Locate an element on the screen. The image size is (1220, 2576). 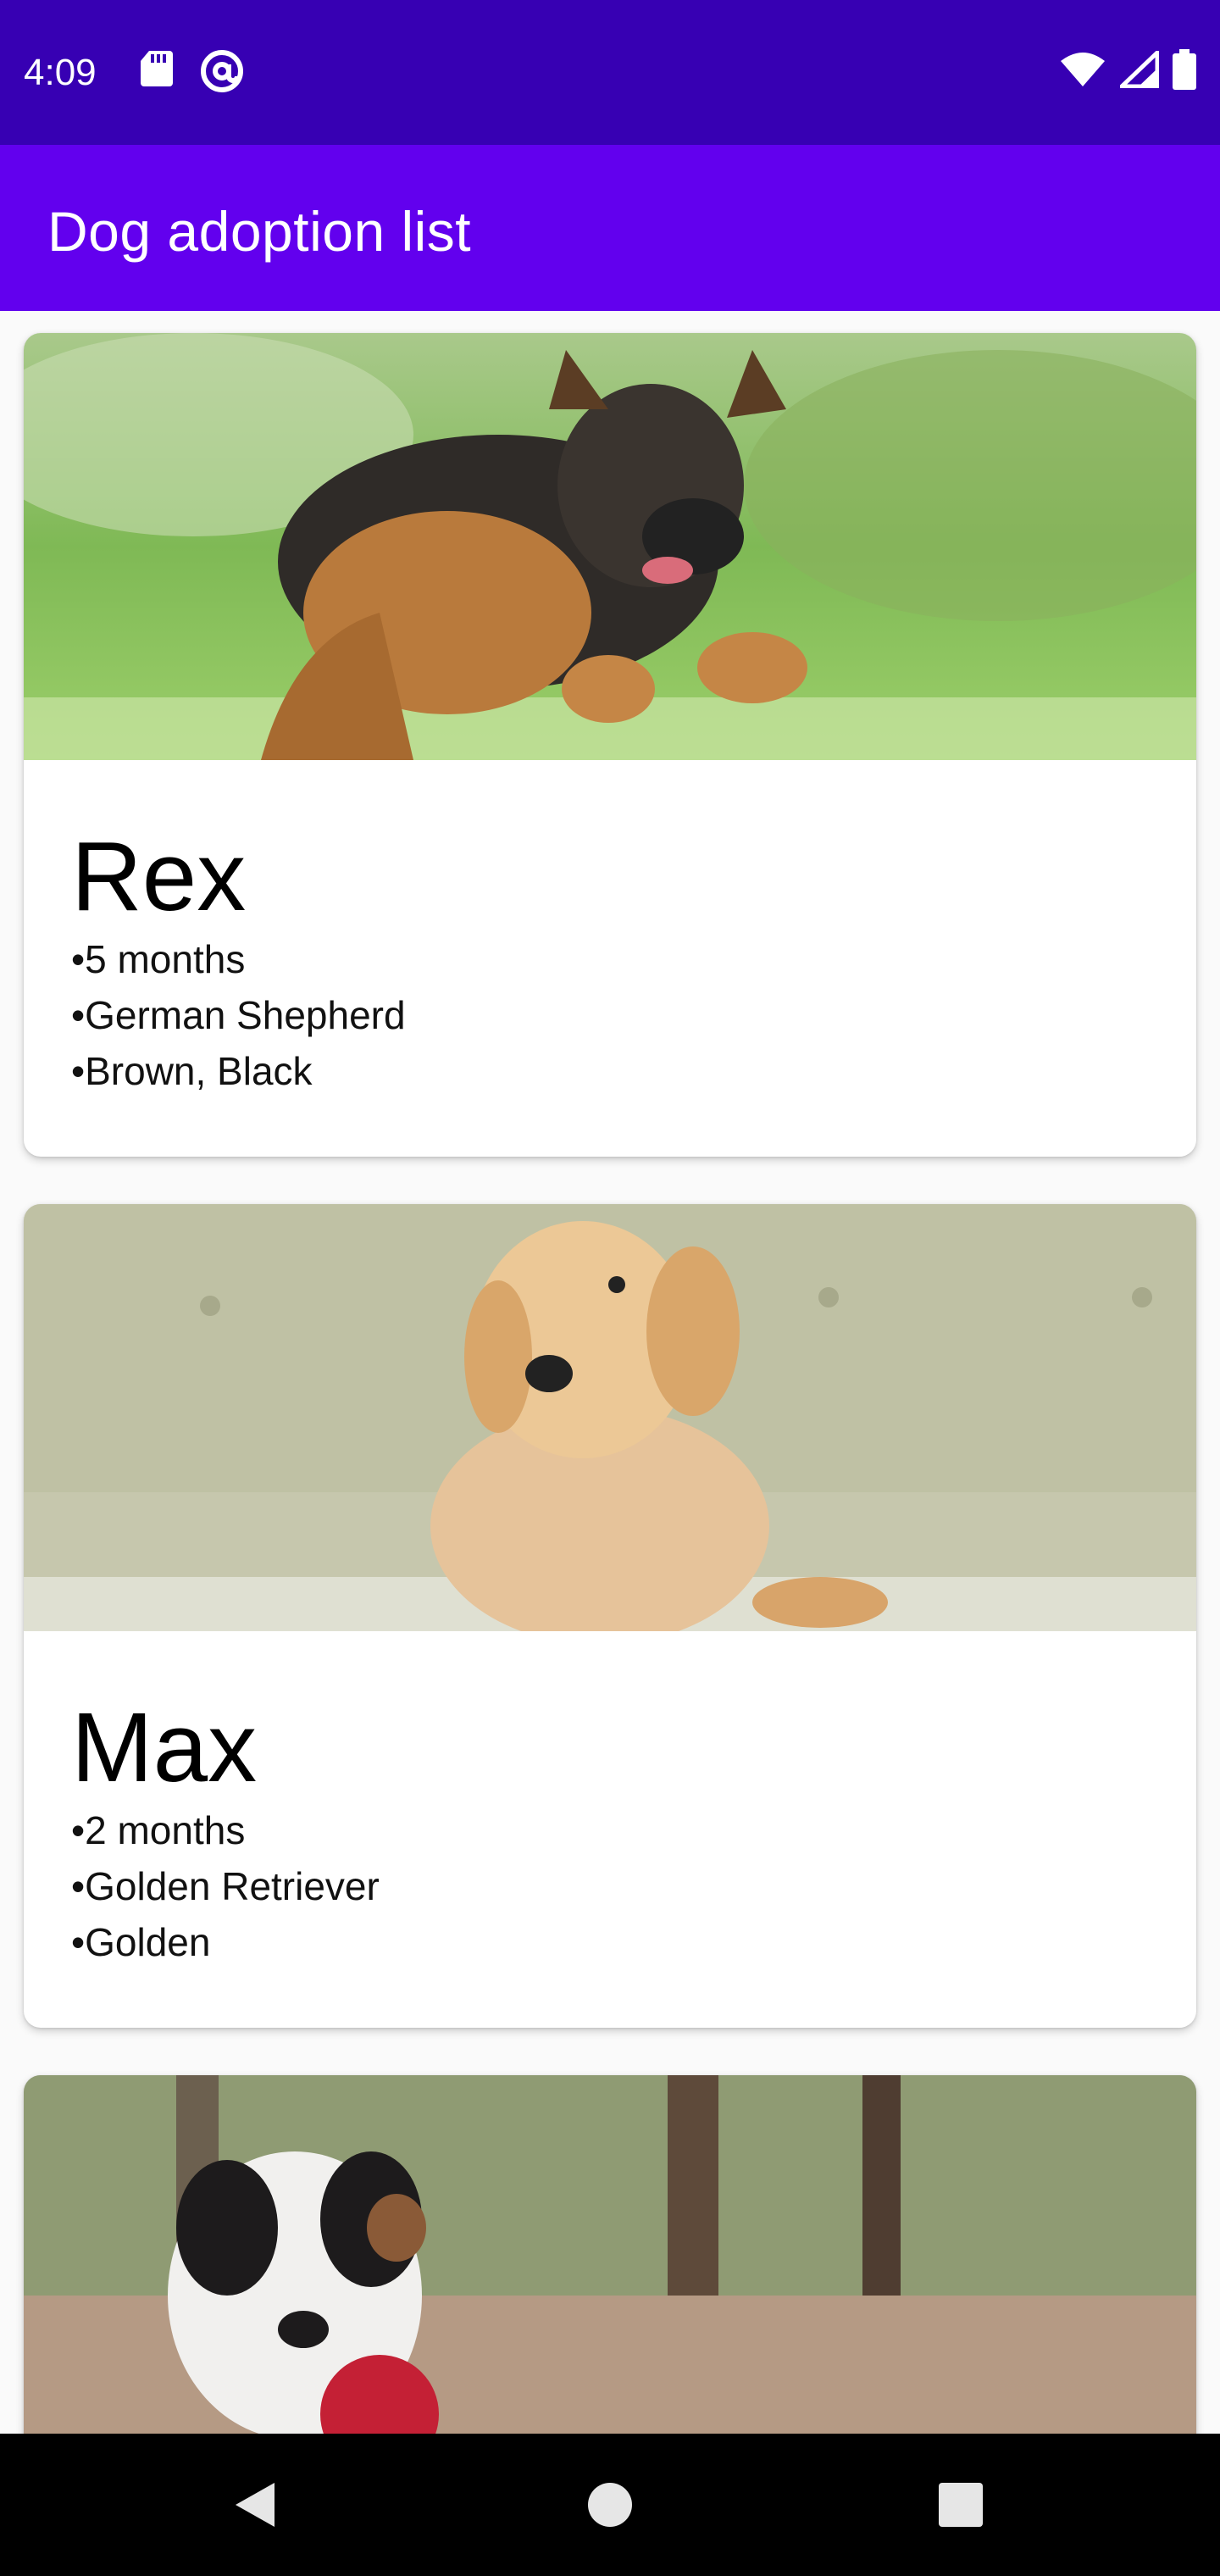
home-icon is located at coordinates (610, 2504).